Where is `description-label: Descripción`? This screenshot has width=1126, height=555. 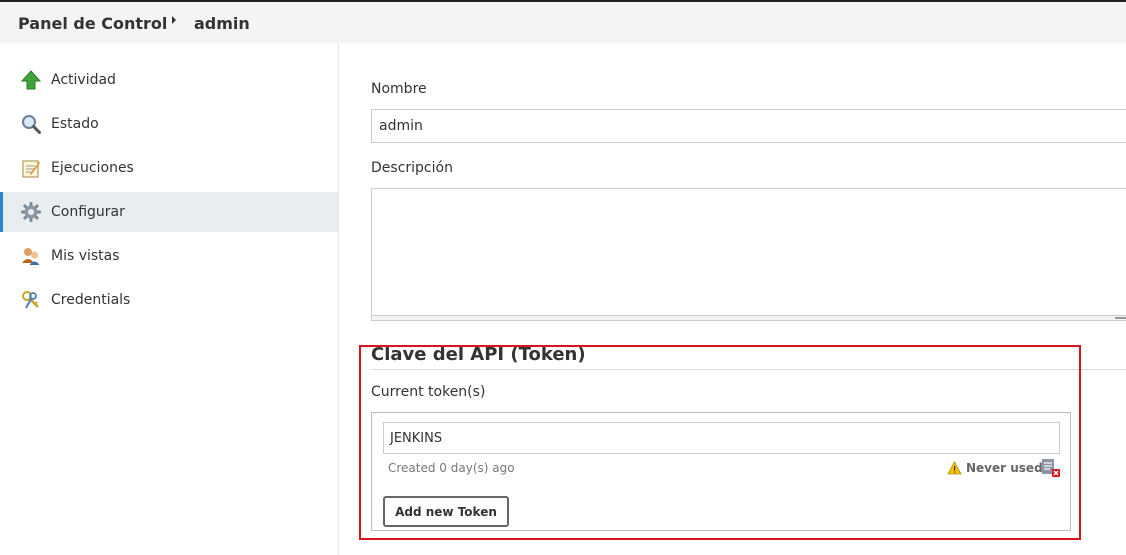
description-label: Descripción is located at coordinates (412, 168).